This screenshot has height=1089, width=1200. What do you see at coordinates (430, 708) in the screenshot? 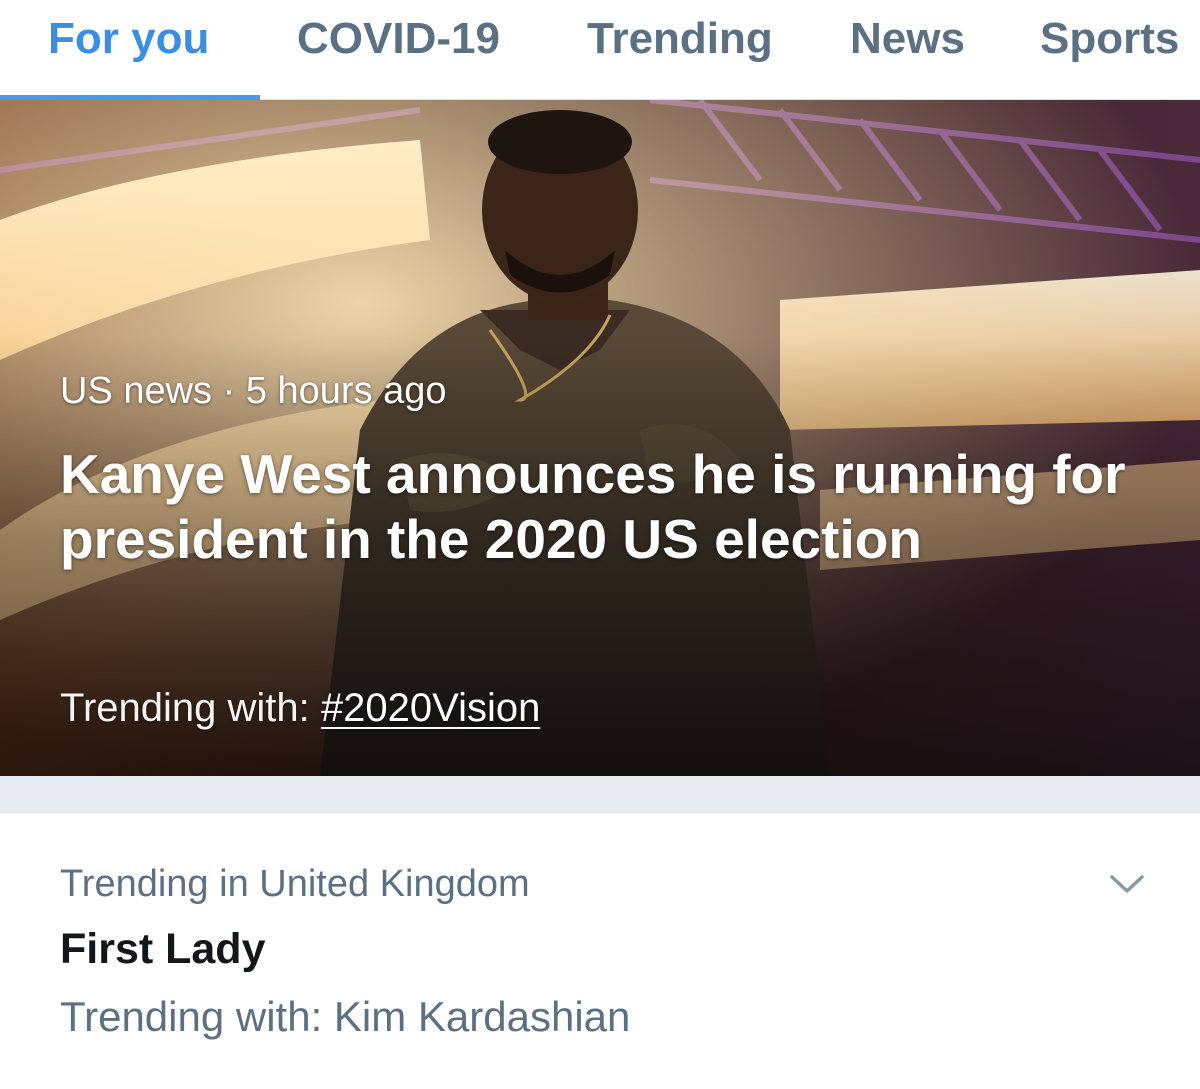
I see `hashtag-link: #2020Vision` at bounding box center [430, 708].